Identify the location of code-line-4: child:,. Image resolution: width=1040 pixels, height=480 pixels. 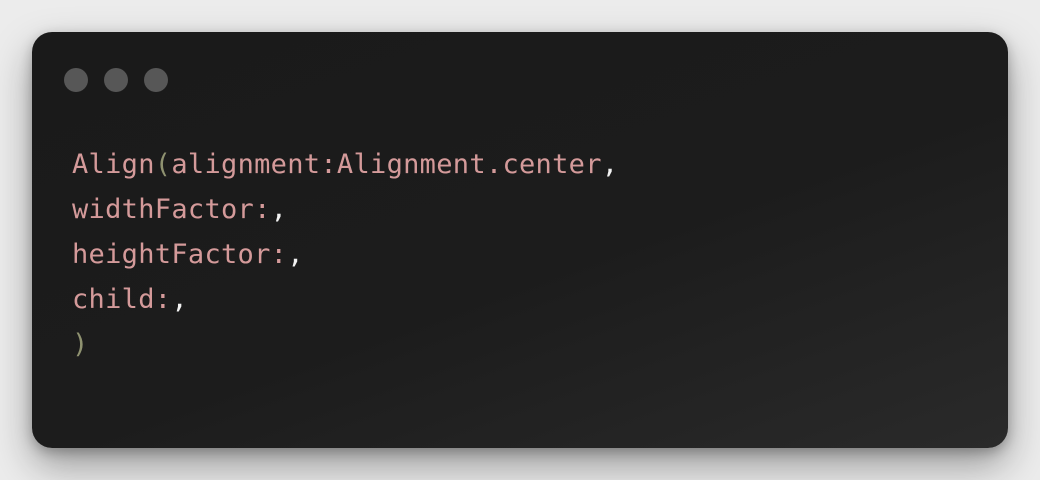
(345, 299).